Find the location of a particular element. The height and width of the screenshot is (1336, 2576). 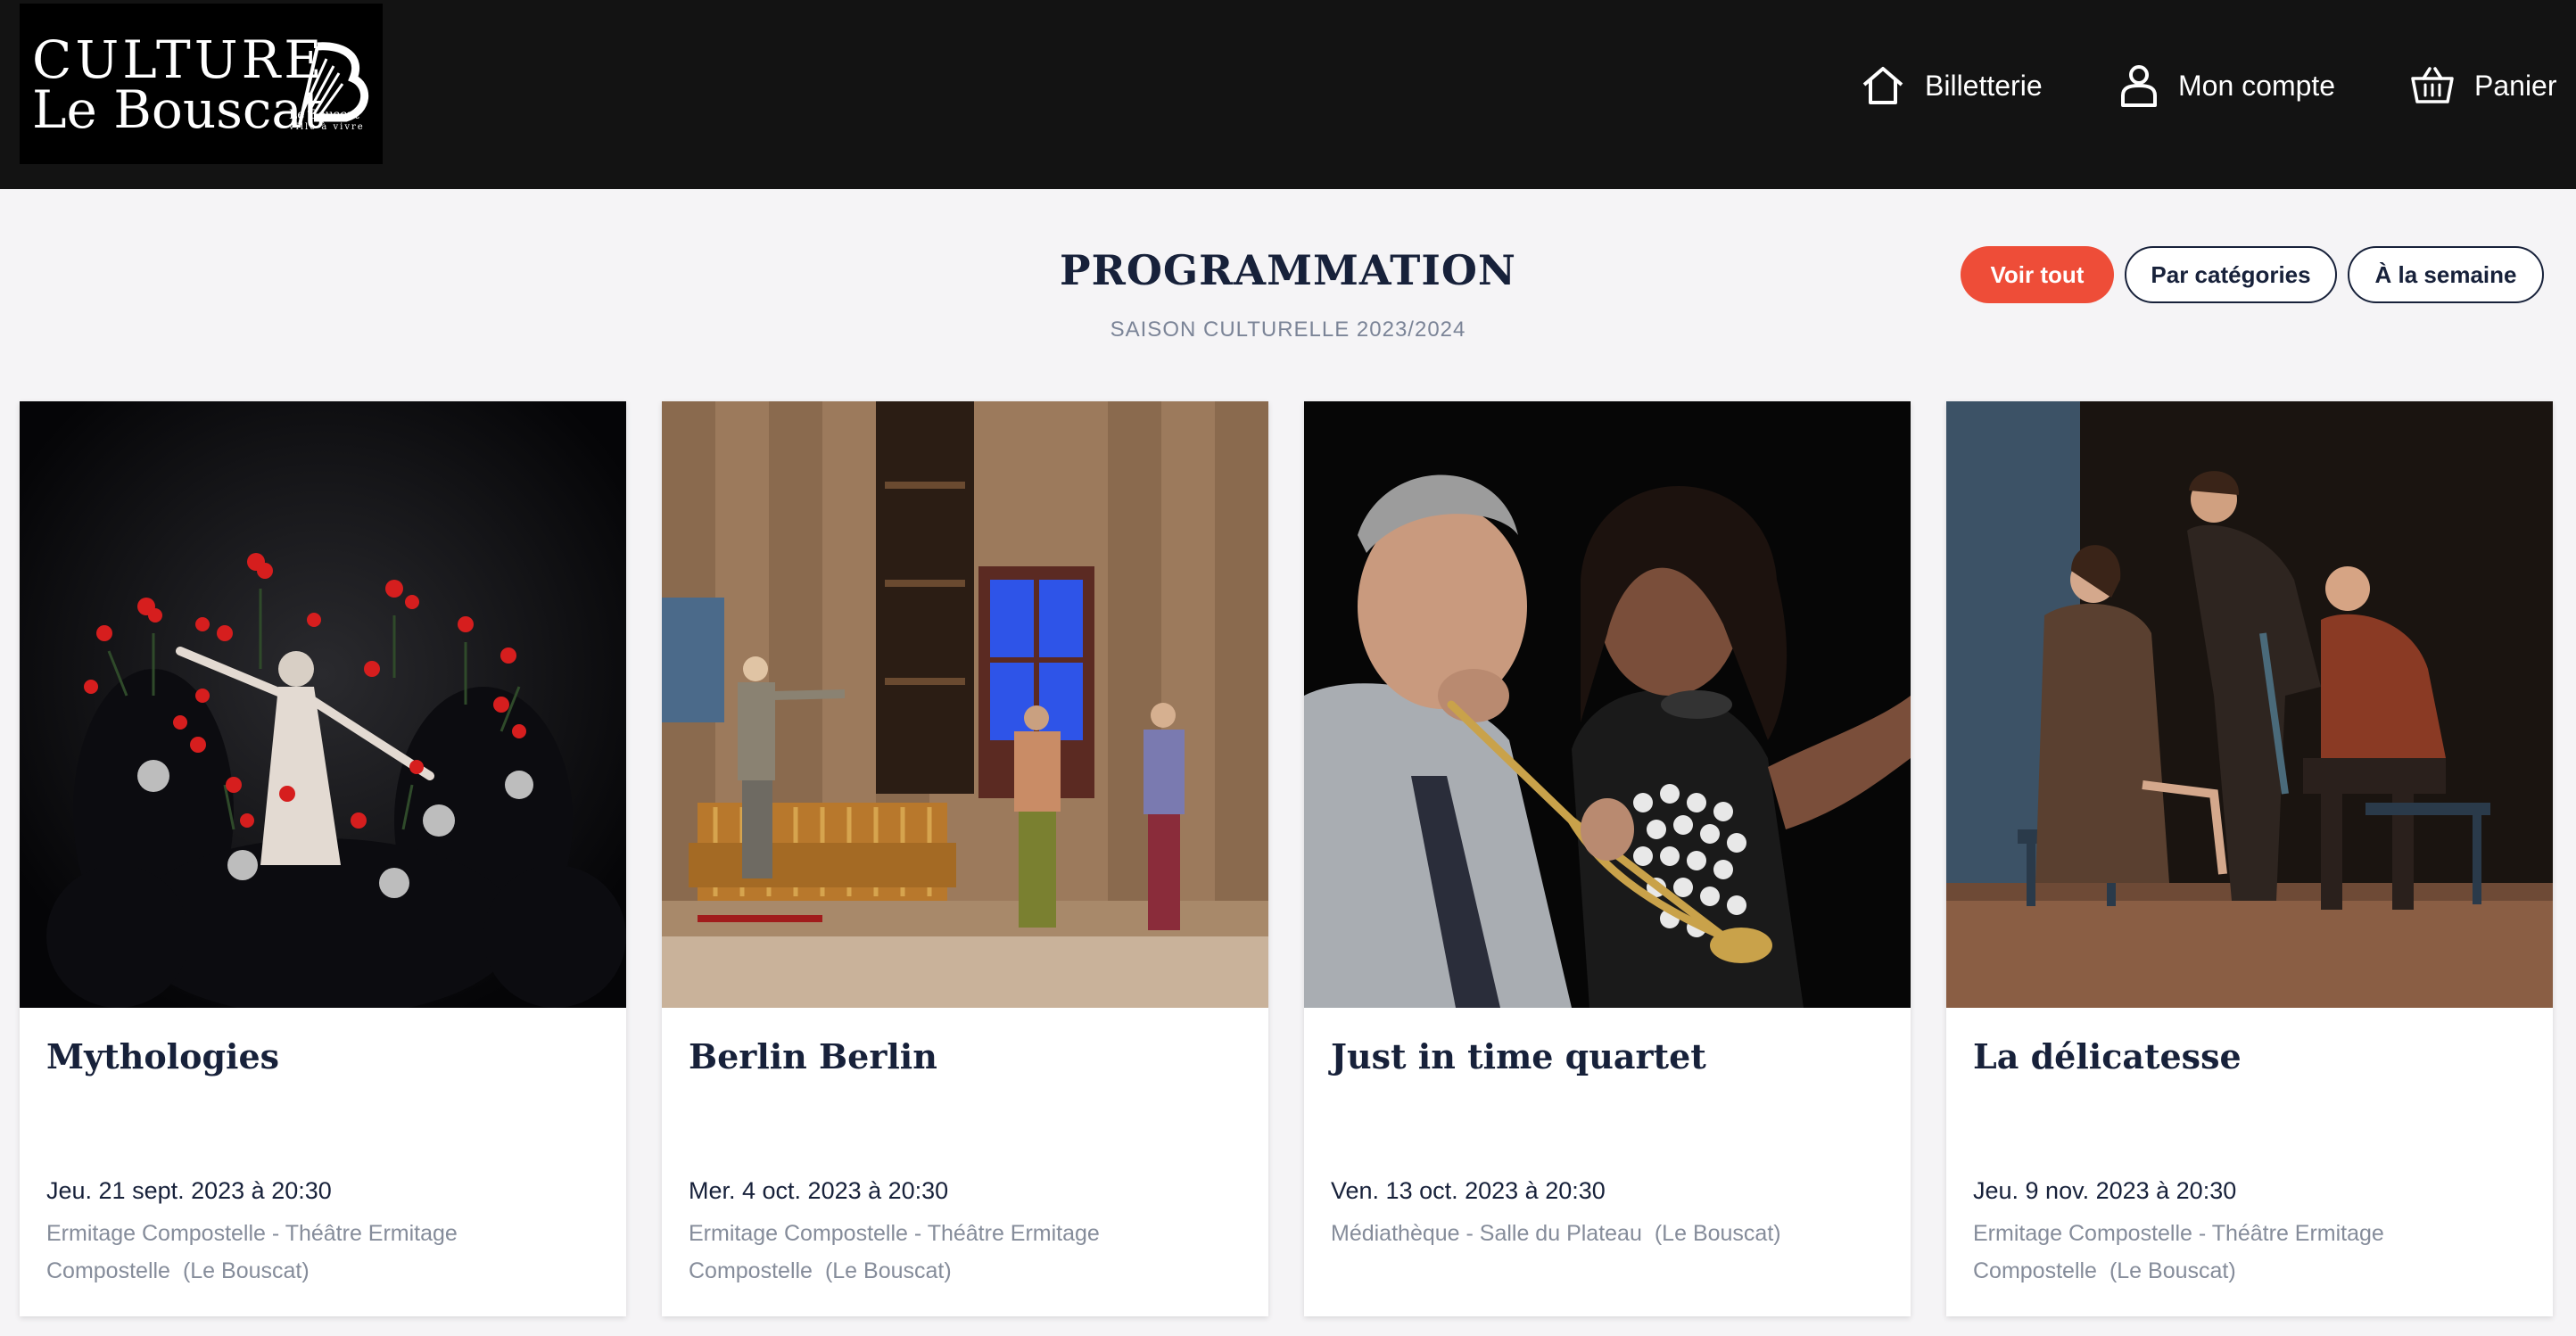

event-venue-name: Médiathèque - Salle du Plateau is located at coordinates (1487, 1233).